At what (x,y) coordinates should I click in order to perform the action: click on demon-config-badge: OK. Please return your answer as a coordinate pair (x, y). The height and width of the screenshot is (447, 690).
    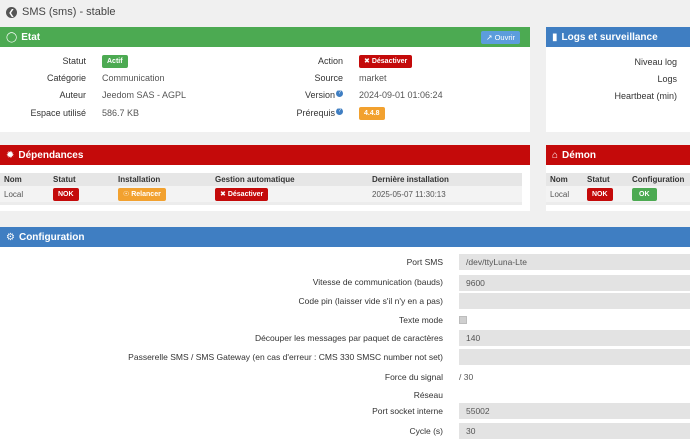
    Looking at the image, I should click on (644, 194).